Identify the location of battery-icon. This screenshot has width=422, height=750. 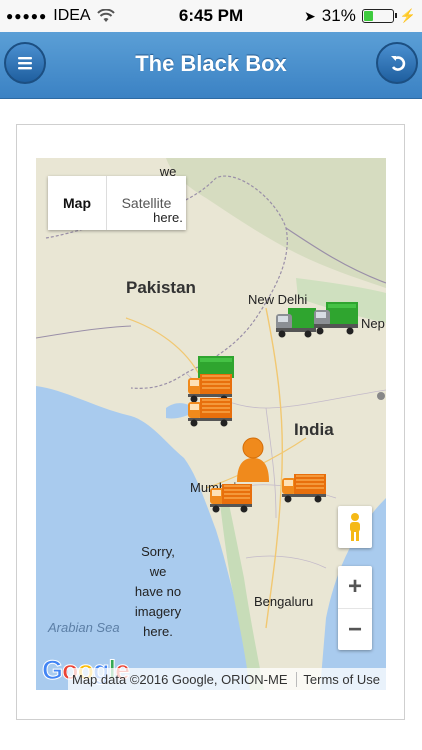
(379, 16).